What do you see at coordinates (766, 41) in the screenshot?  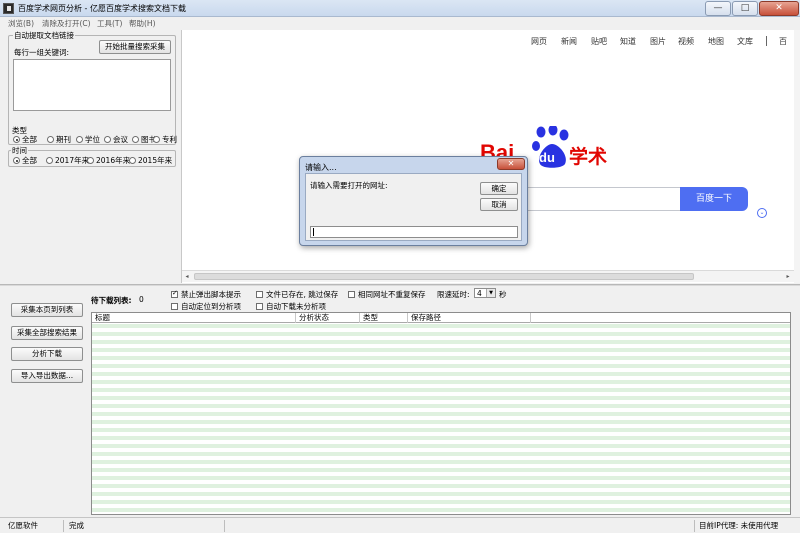 I see `browser-nav-divider` at bounding box center [766, 41].